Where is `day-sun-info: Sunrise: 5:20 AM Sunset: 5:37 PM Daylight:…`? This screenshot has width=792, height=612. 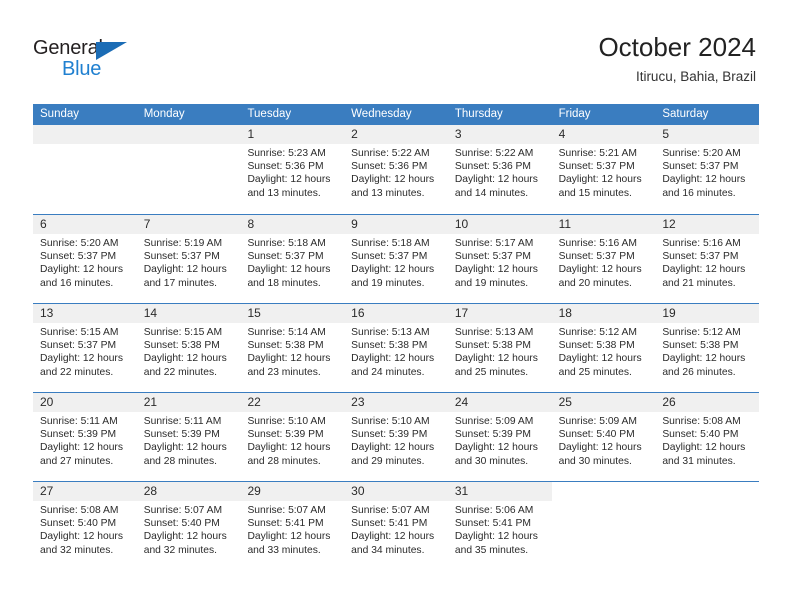 day-sun-info: Sunrise: 5:20 AM Sunset: 5:37 PM Daylight:… is located at coordinates (85, 262).